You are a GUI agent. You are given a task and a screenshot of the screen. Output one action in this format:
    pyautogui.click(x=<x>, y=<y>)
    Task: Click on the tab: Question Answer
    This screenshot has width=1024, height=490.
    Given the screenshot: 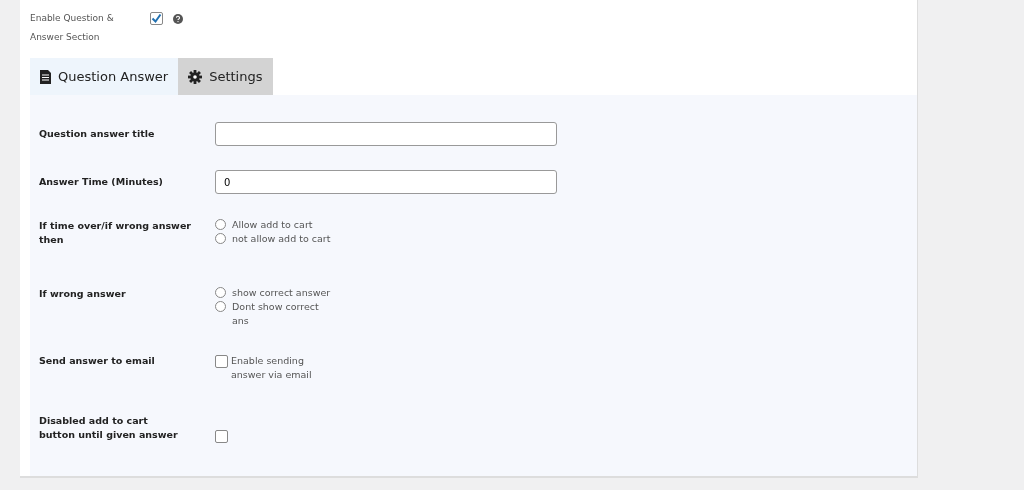 What is the action you would take?
    pyautogui.click(x=104, y=76)
    